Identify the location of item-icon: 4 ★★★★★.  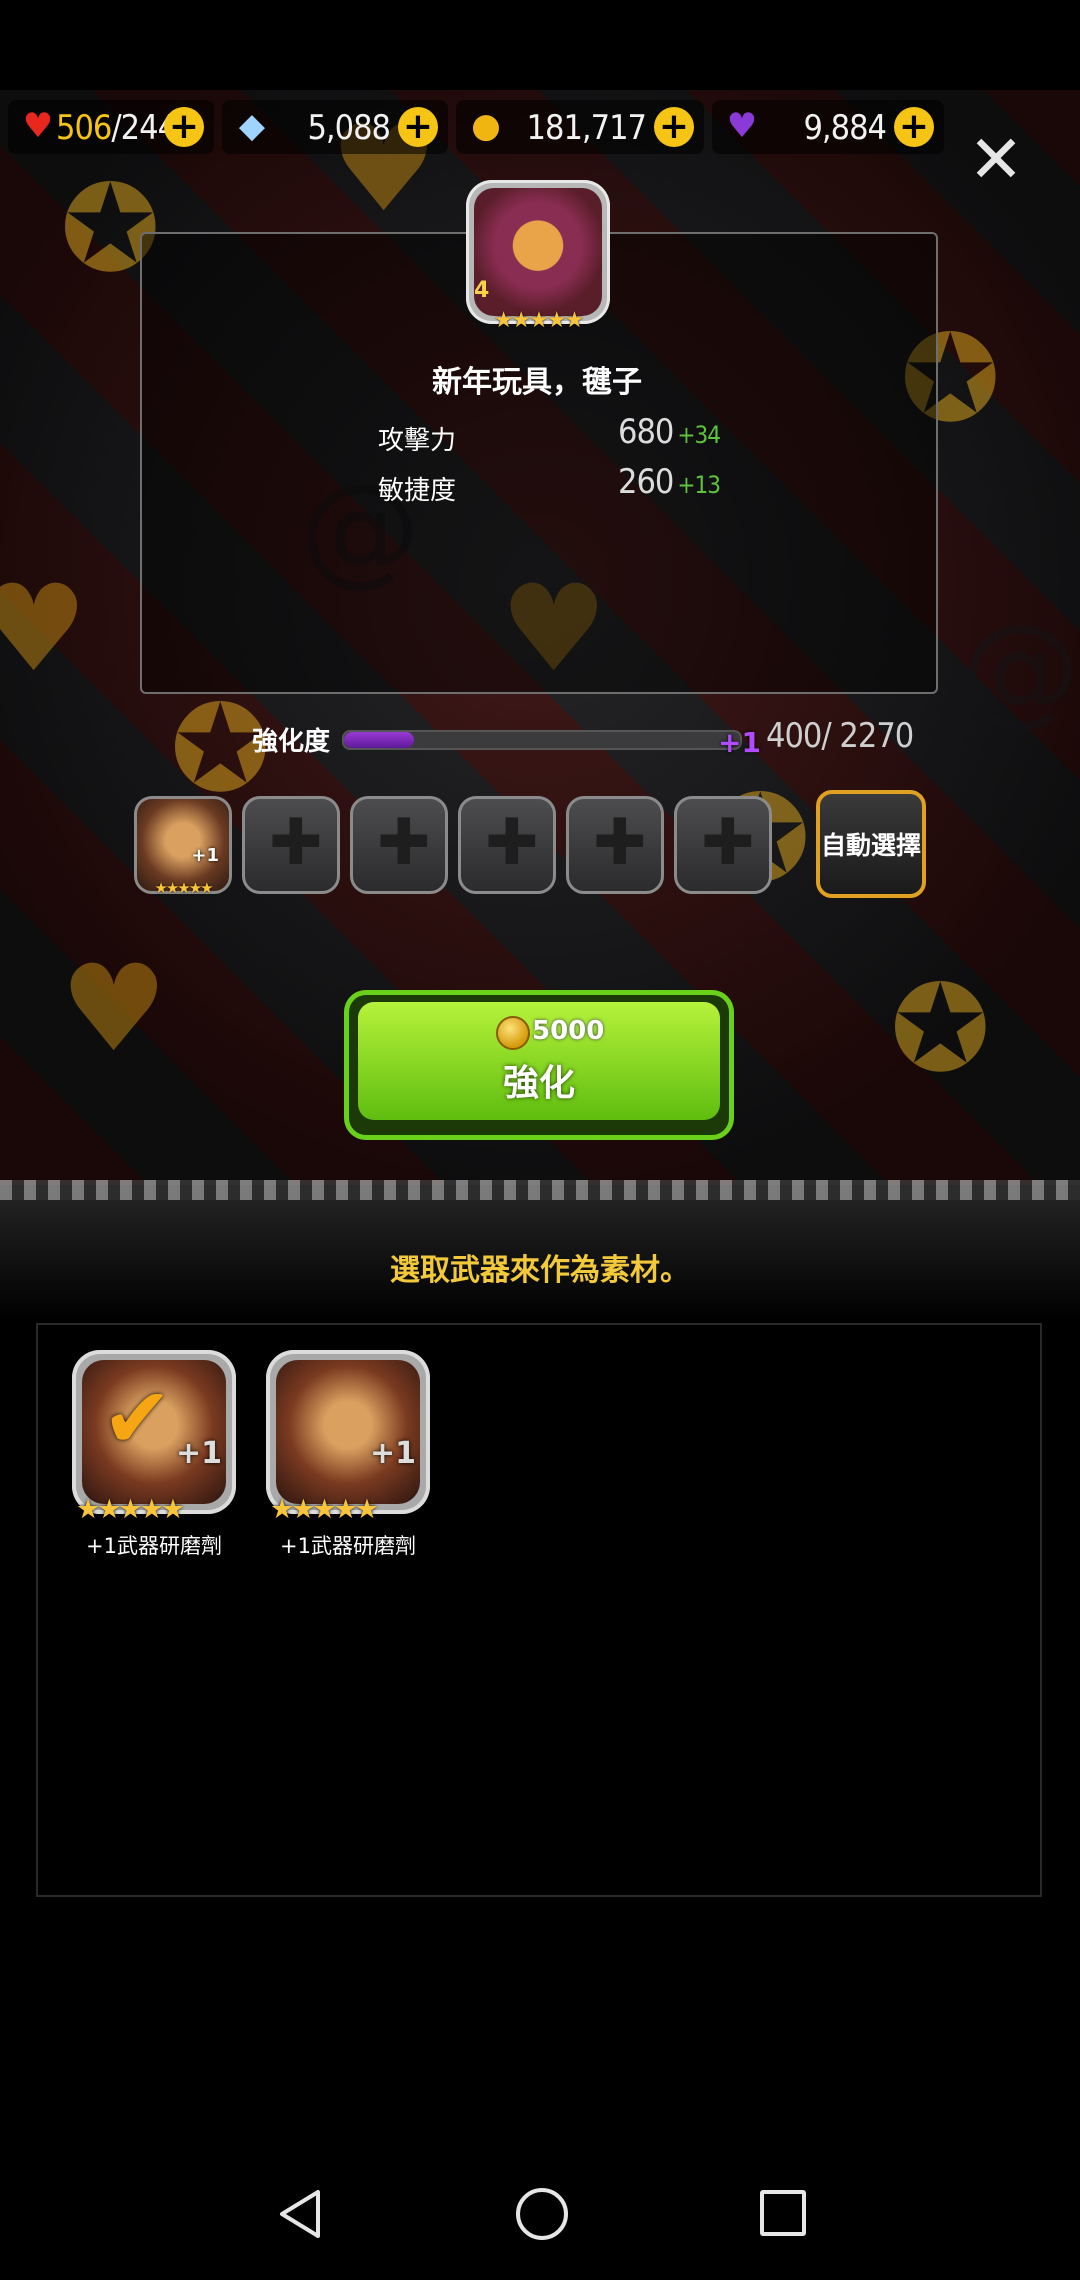
(538, 256).